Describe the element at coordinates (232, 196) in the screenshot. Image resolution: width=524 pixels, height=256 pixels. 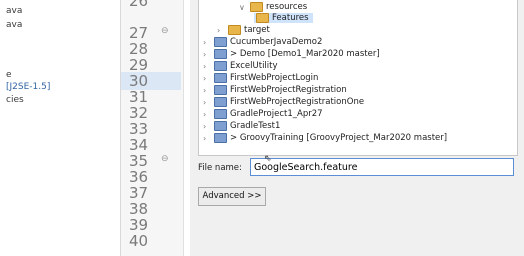
I see `advanced-button: Advanced >>` at that location.